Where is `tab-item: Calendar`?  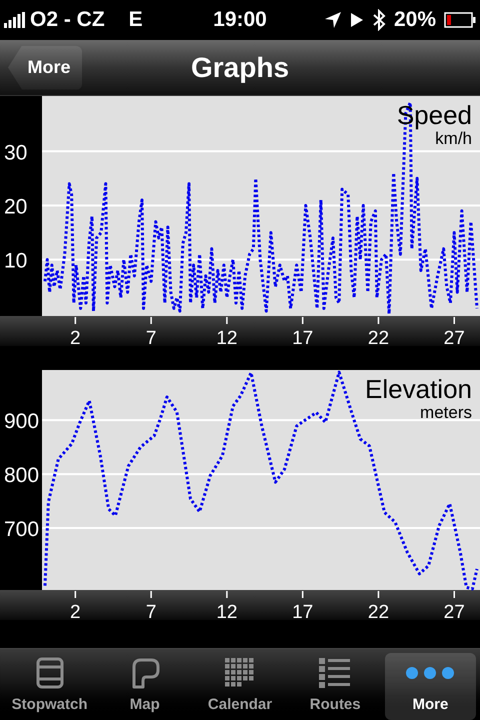 tab-item: Calendar is located at coordinates (240, 686).